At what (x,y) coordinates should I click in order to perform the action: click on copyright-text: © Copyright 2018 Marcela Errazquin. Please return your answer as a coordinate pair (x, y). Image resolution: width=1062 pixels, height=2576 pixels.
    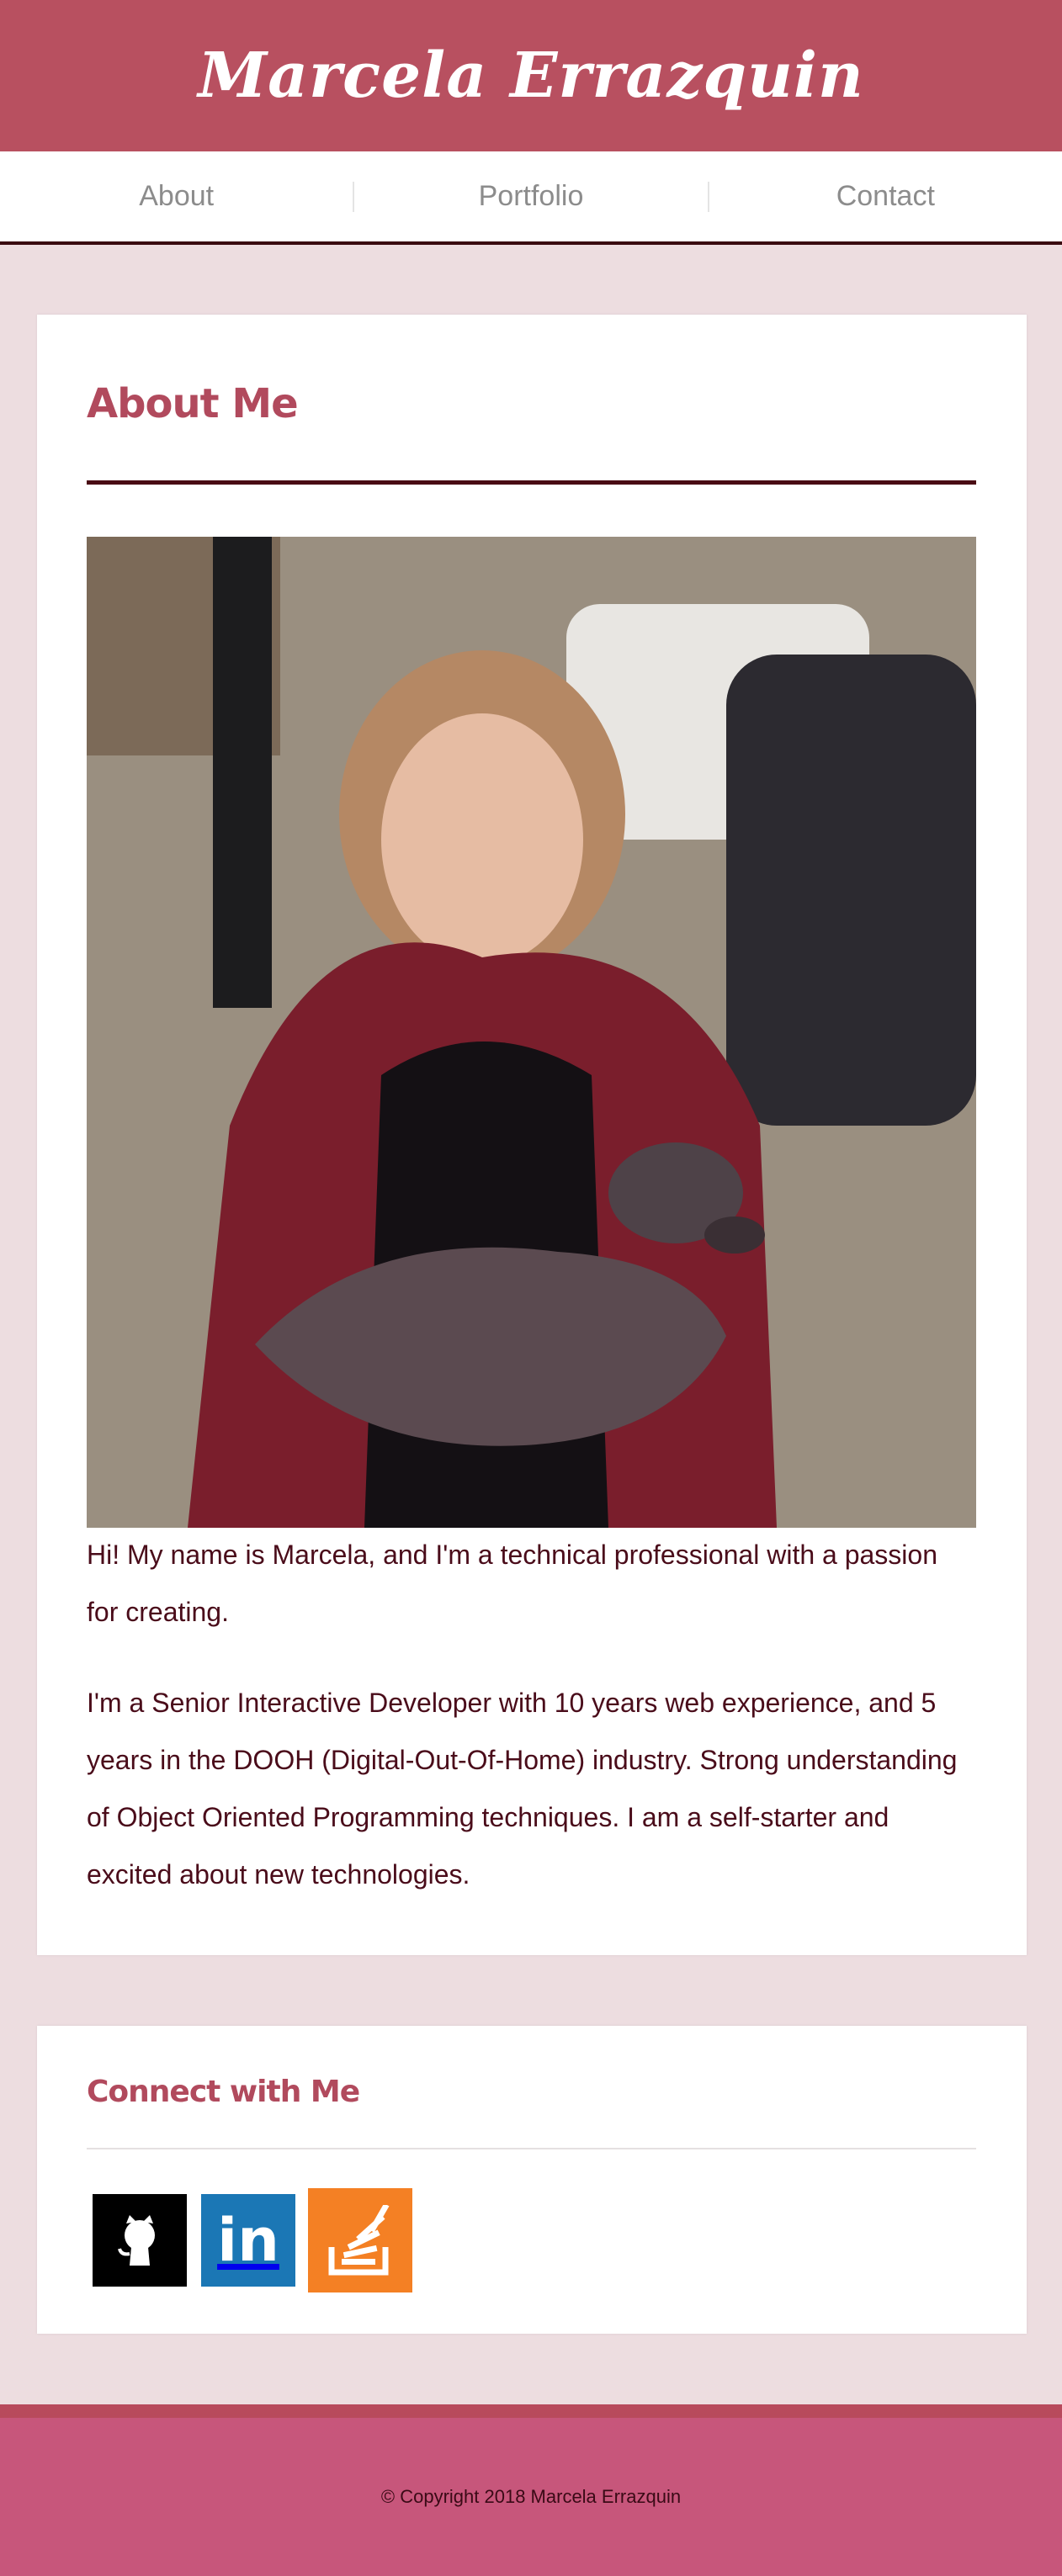
    Looking at the image, I should click on (531, 2496).